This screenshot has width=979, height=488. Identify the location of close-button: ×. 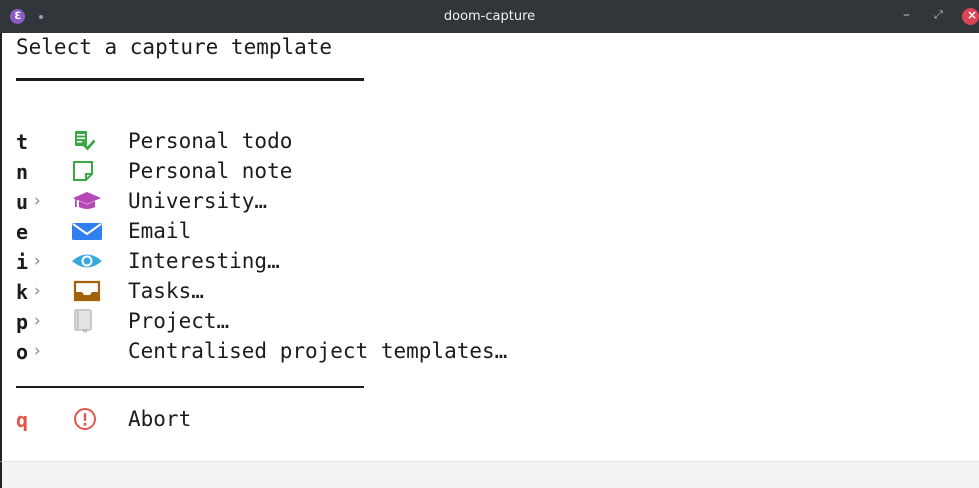
(970, 16).